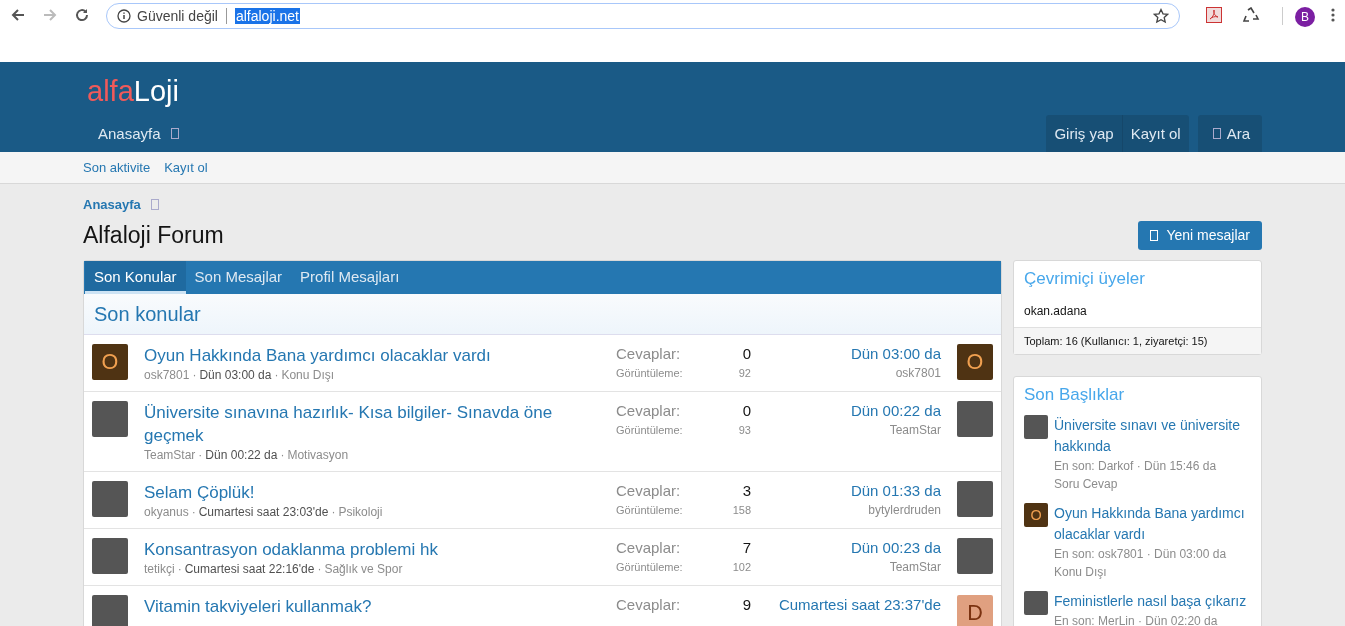 The height and width of the screenshot is (626, 1345). I want to click on last-post-date: Cumartesi saat 23:37'de, so click(846, 605).